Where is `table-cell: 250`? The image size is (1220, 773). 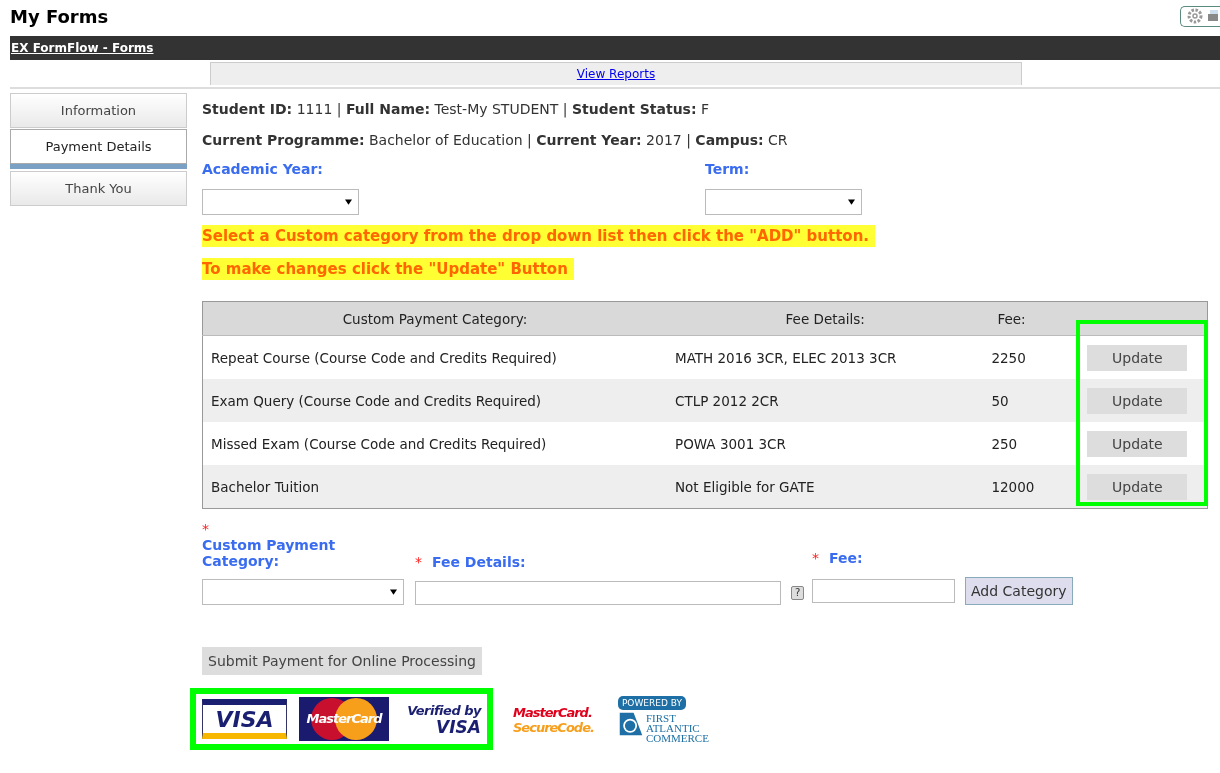
table-cell: 250 is located at coordinates (1004, 443).